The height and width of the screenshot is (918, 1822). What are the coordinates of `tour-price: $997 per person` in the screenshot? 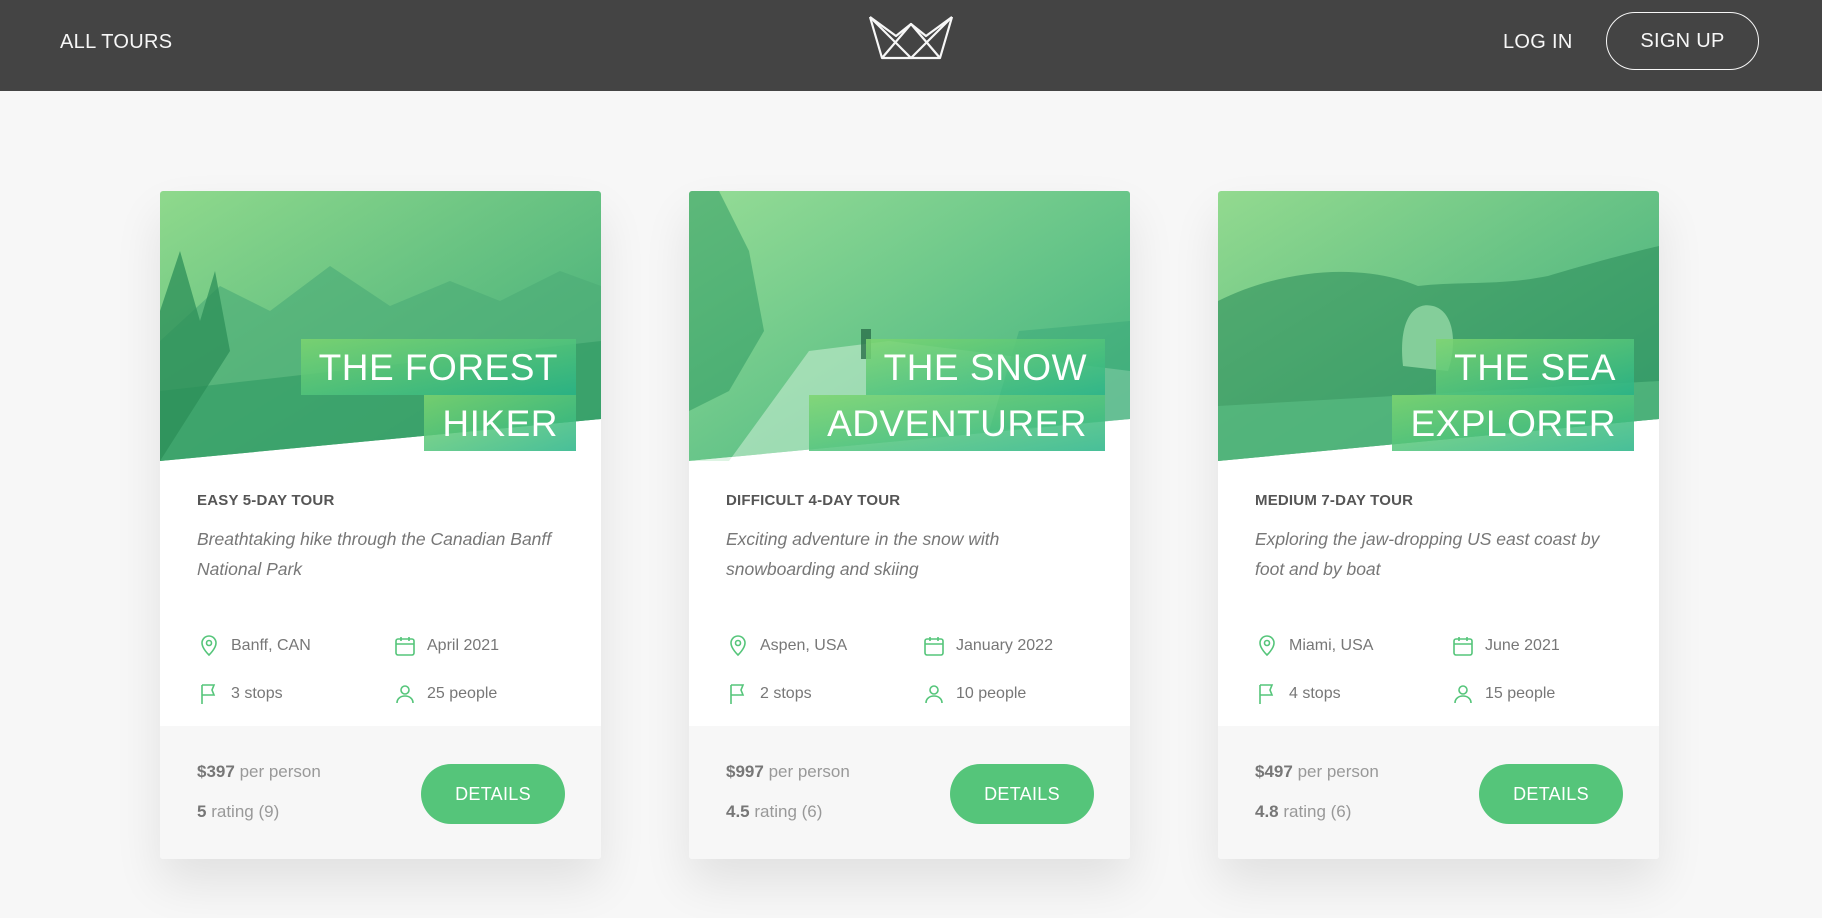 It's located at (788, 771).